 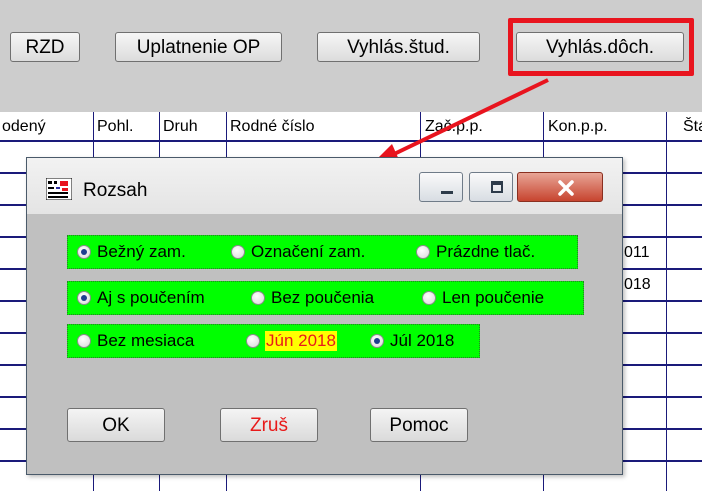 What do you see at coordinates (377, 341) in the screenshot?
I see `radio-jul-2018` at bounding box center [377, 341].